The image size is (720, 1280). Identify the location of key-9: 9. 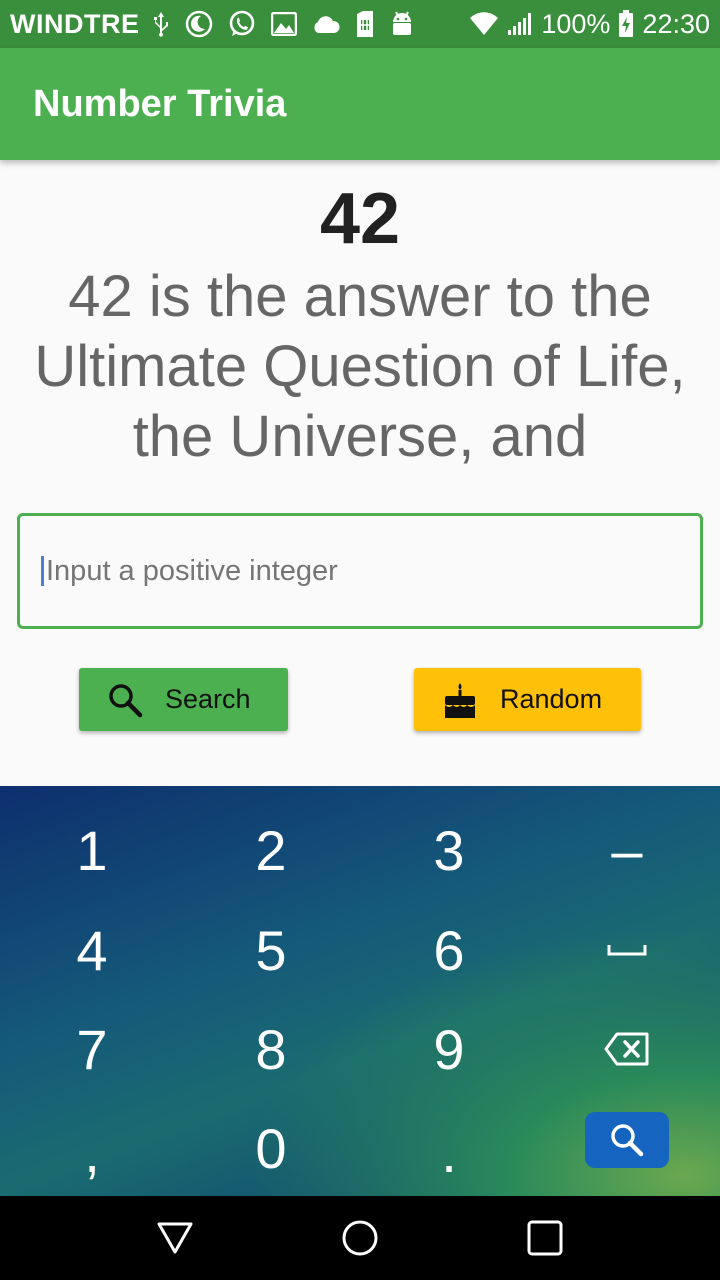
(449, 1049).